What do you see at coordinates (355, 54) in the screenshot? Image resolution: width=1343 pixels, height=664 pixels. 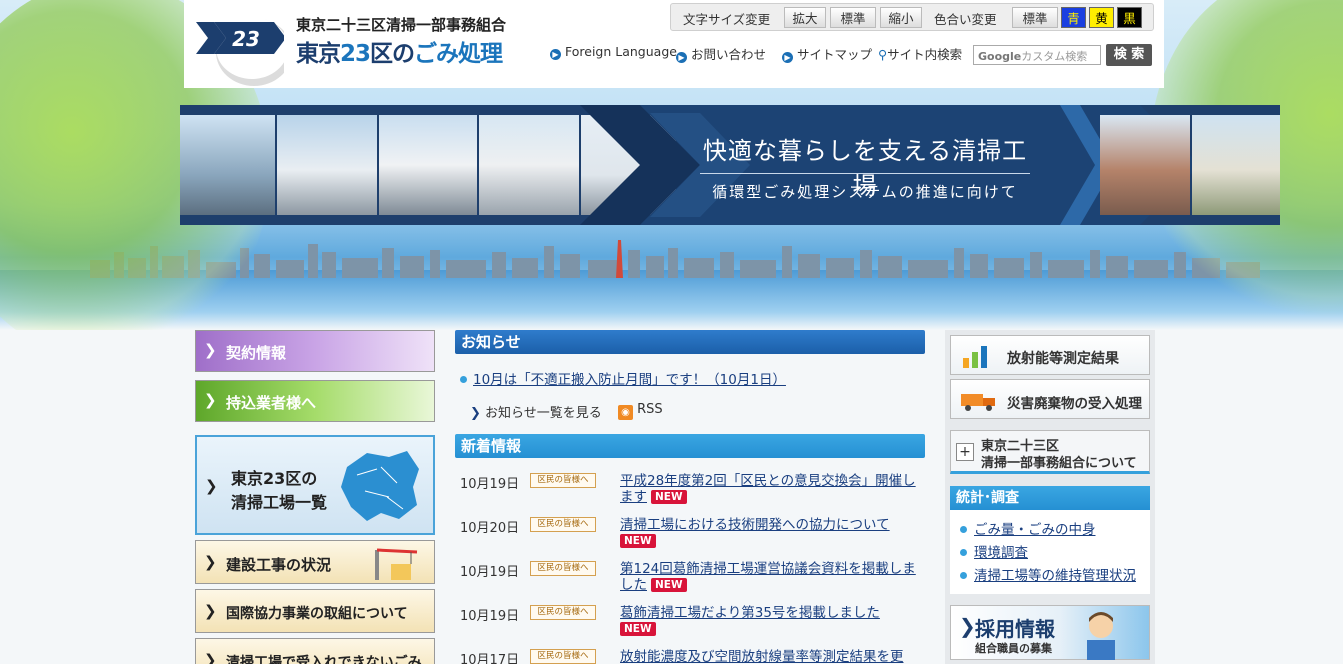 I see `site-title-number: 23` at bounding box center [355, 54].